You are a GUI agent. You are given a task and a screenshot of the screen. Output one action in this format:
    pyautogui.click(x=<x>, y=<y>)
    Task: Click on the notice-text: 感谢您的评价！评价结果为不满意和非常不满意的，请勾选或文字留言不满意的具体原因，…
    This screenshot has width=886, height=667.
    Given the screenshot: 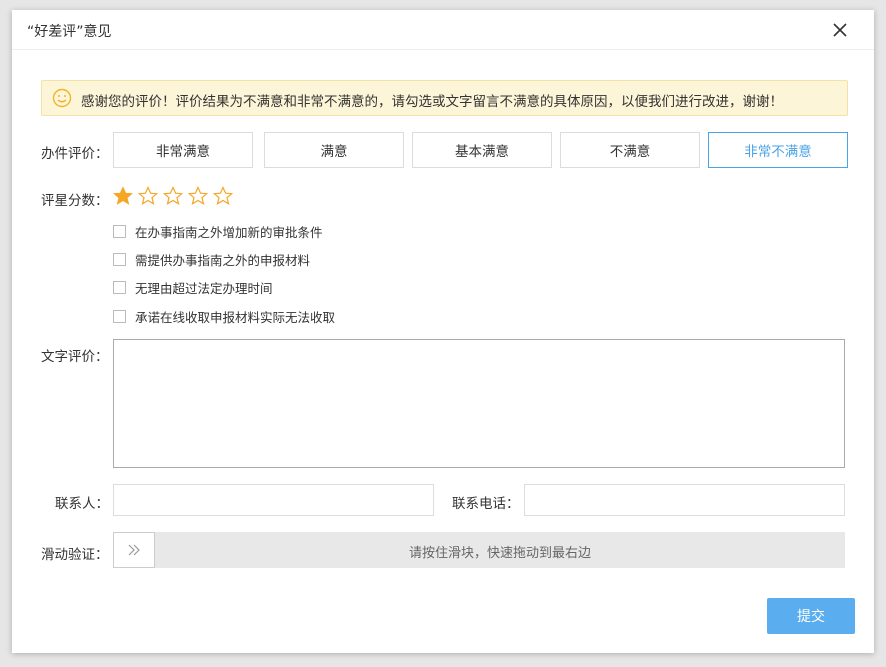 What is the action you would take?
    pyautogui.click(x=432, y=102)
    